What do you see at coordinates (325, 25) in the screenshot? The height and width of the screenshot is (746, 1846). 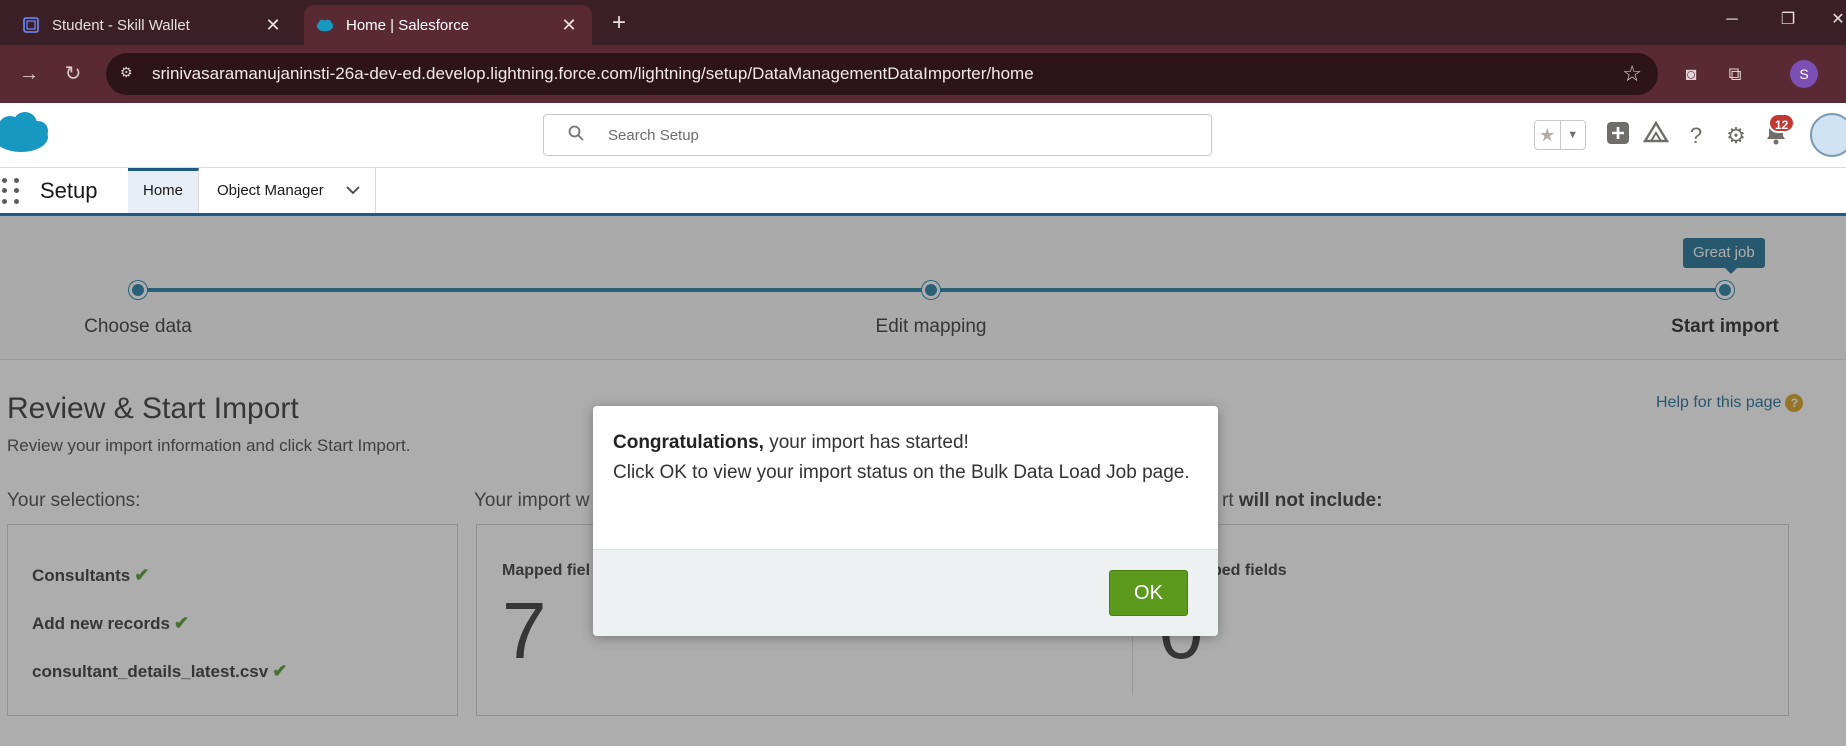 I see `salesforce-favicon` at bounding box center [325, 25].